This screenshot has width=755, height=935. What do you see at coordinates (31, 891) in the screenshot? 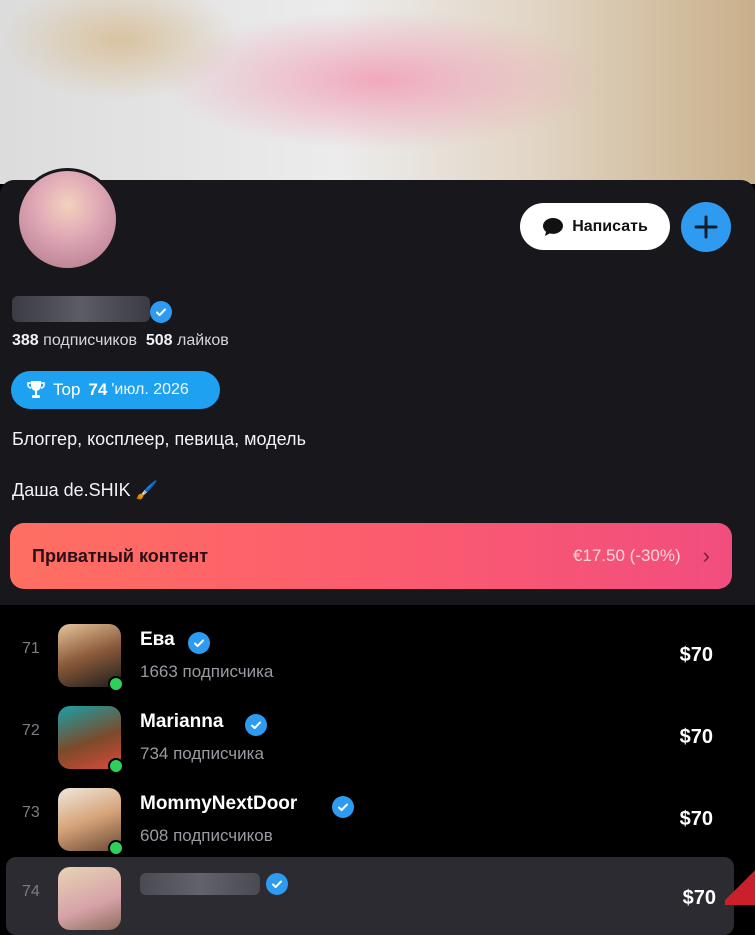
I see `rank-number: 74` at bounding box center [31, 891].